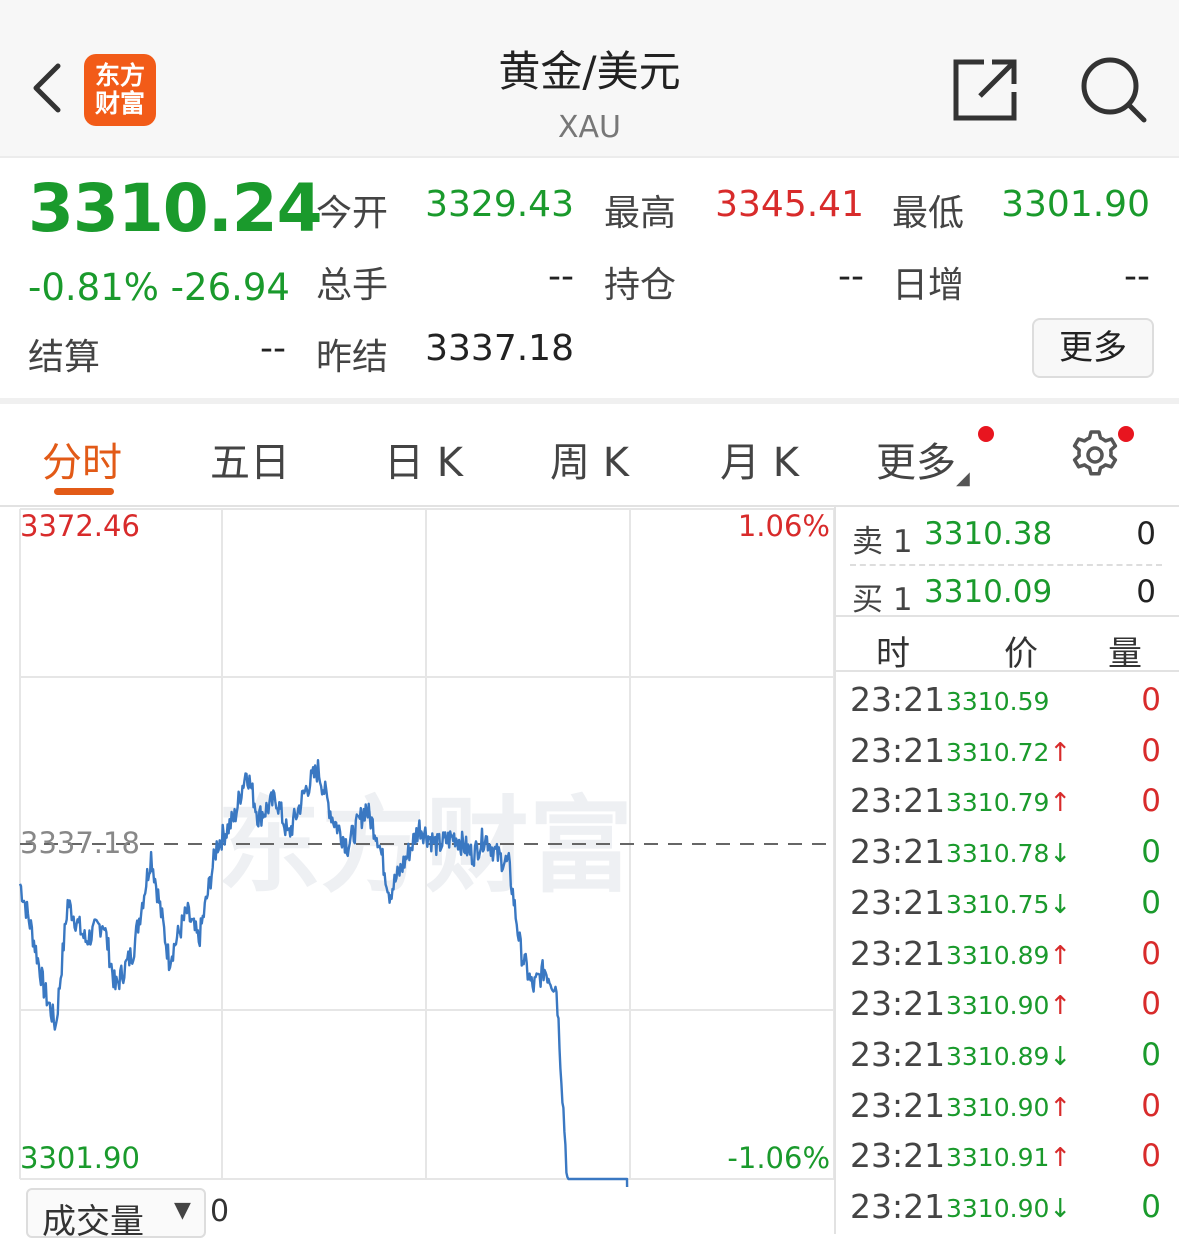 The image size is (1179, 1243). Describe the element at coordinates (963, 478) in the screenshot. I see `dropdown-corner-icon: ◢` at that location.